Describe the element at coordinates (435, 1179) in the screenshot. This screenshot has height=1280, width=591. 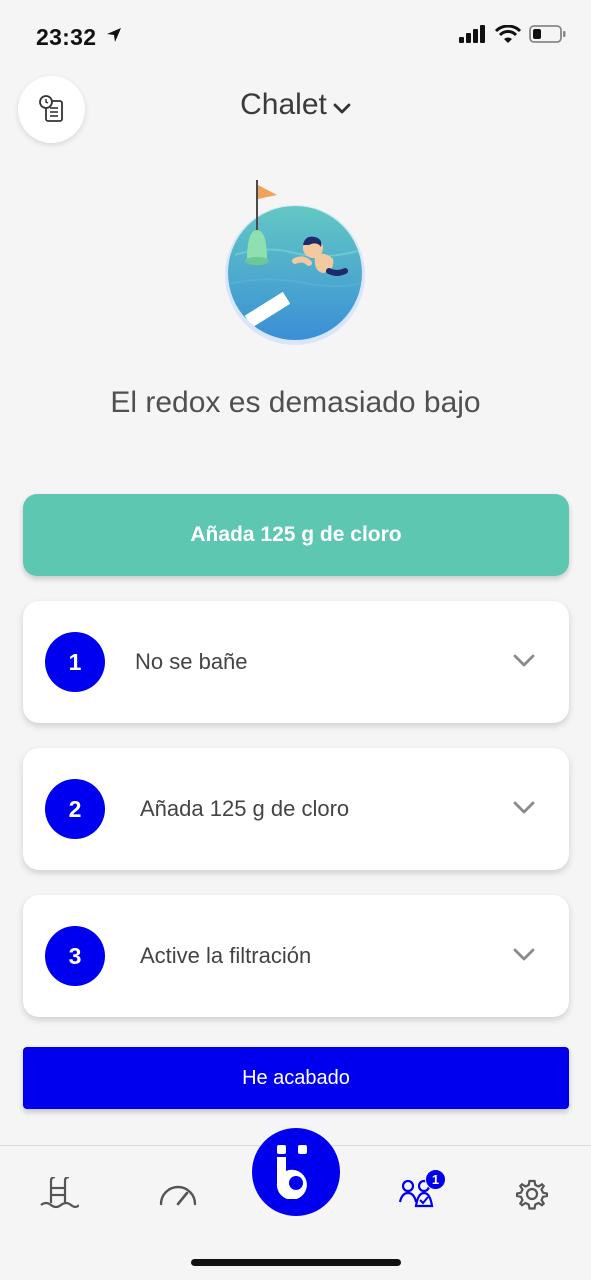
I see `notification-badge: 1` at that location.